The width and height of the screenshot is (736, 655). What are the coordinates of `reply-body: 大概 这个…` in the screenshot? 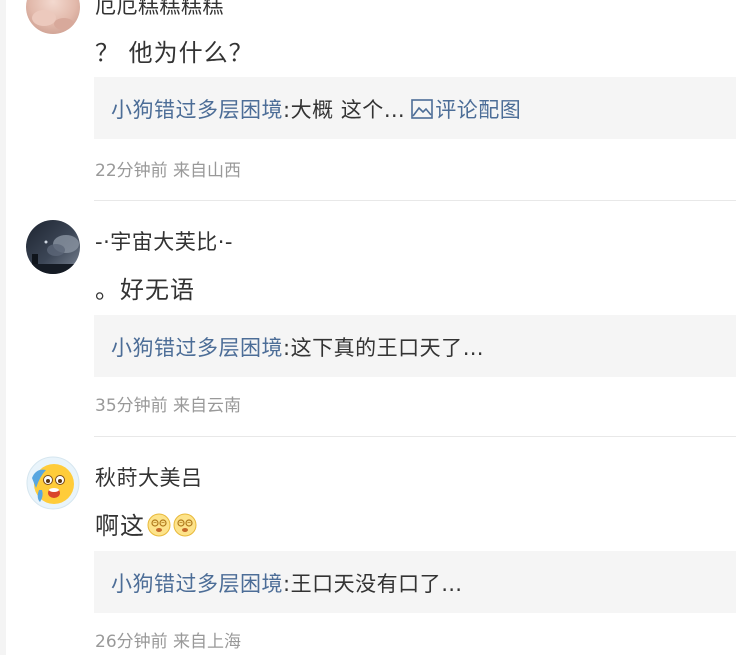 It's located at (348, 110).